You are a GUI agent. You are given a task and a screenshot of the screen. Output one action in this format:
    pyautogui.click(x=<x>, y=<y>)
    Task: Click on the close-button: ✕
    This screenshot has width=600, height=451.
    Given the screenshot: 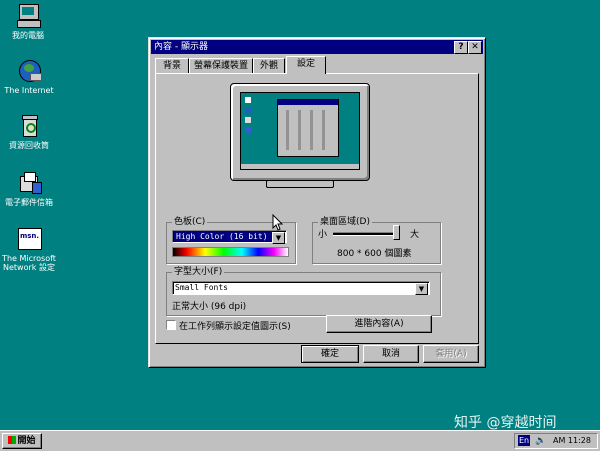 What is the action you would take?
    pyautogui.click(x=475, y=47)
    